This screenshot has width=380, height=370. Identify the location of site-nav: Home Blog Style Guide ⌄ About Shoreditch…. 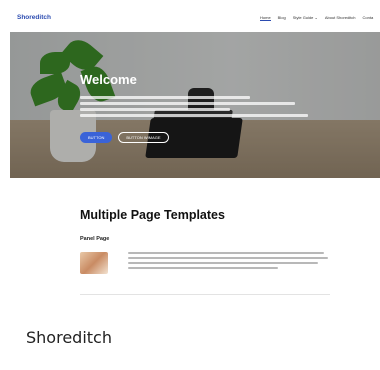
(316, 18).